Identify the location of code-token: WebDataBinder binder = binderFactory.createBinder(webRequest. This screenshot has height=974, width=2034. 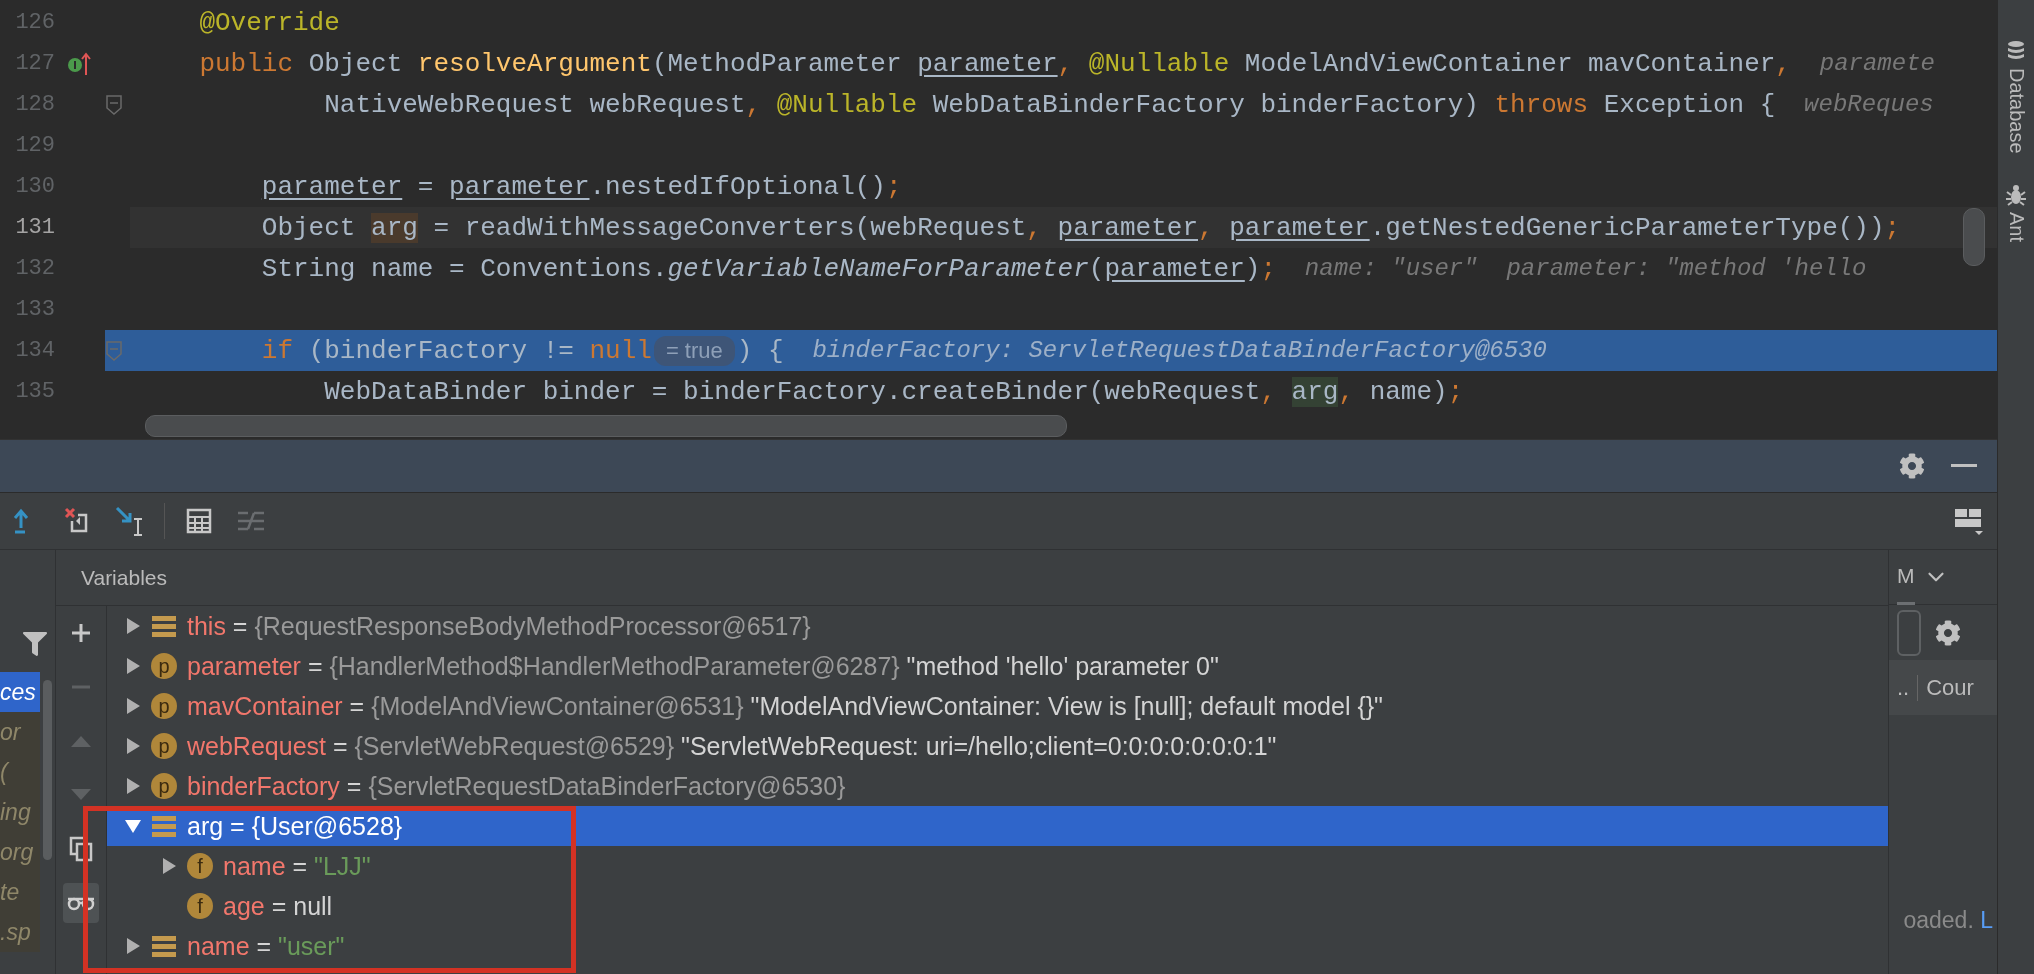
(792, 391).